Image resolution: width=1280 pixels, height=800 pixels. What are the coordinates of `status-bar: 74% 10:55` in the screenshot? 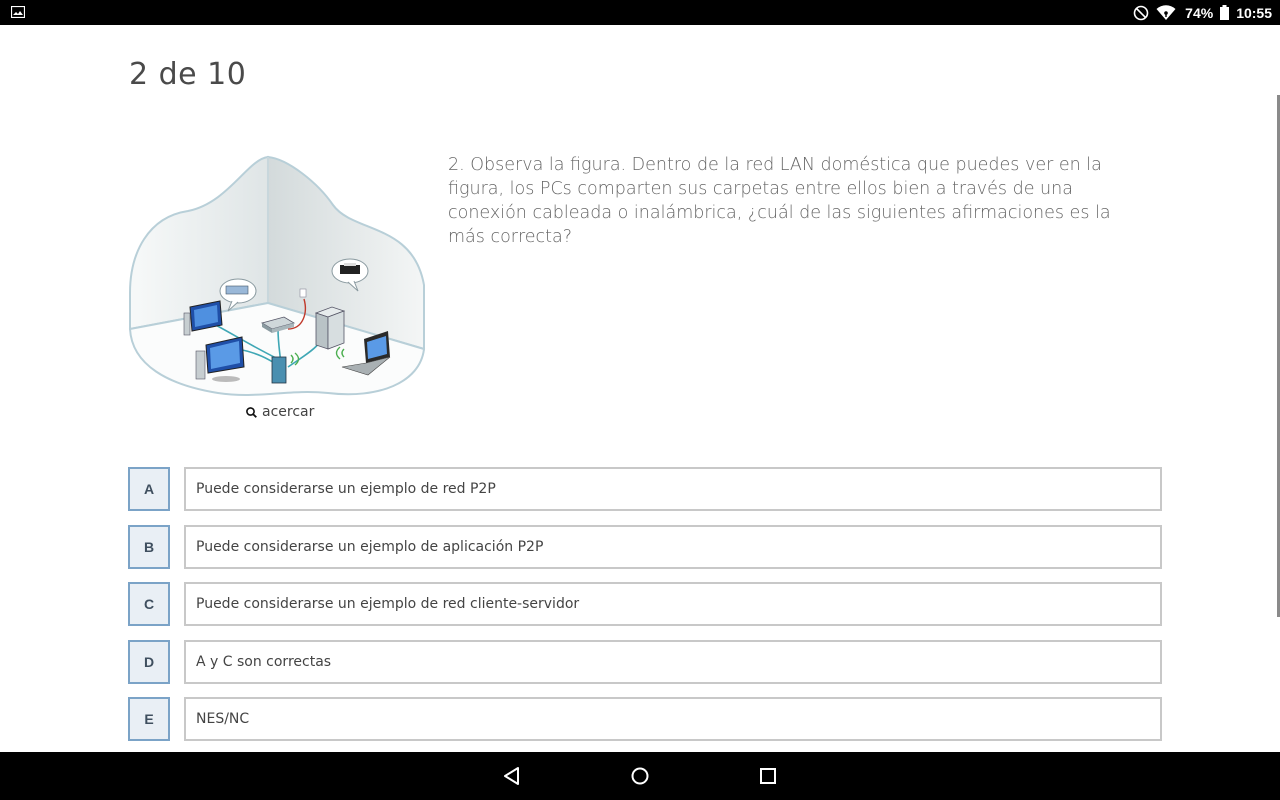 It's located at (640, 12).